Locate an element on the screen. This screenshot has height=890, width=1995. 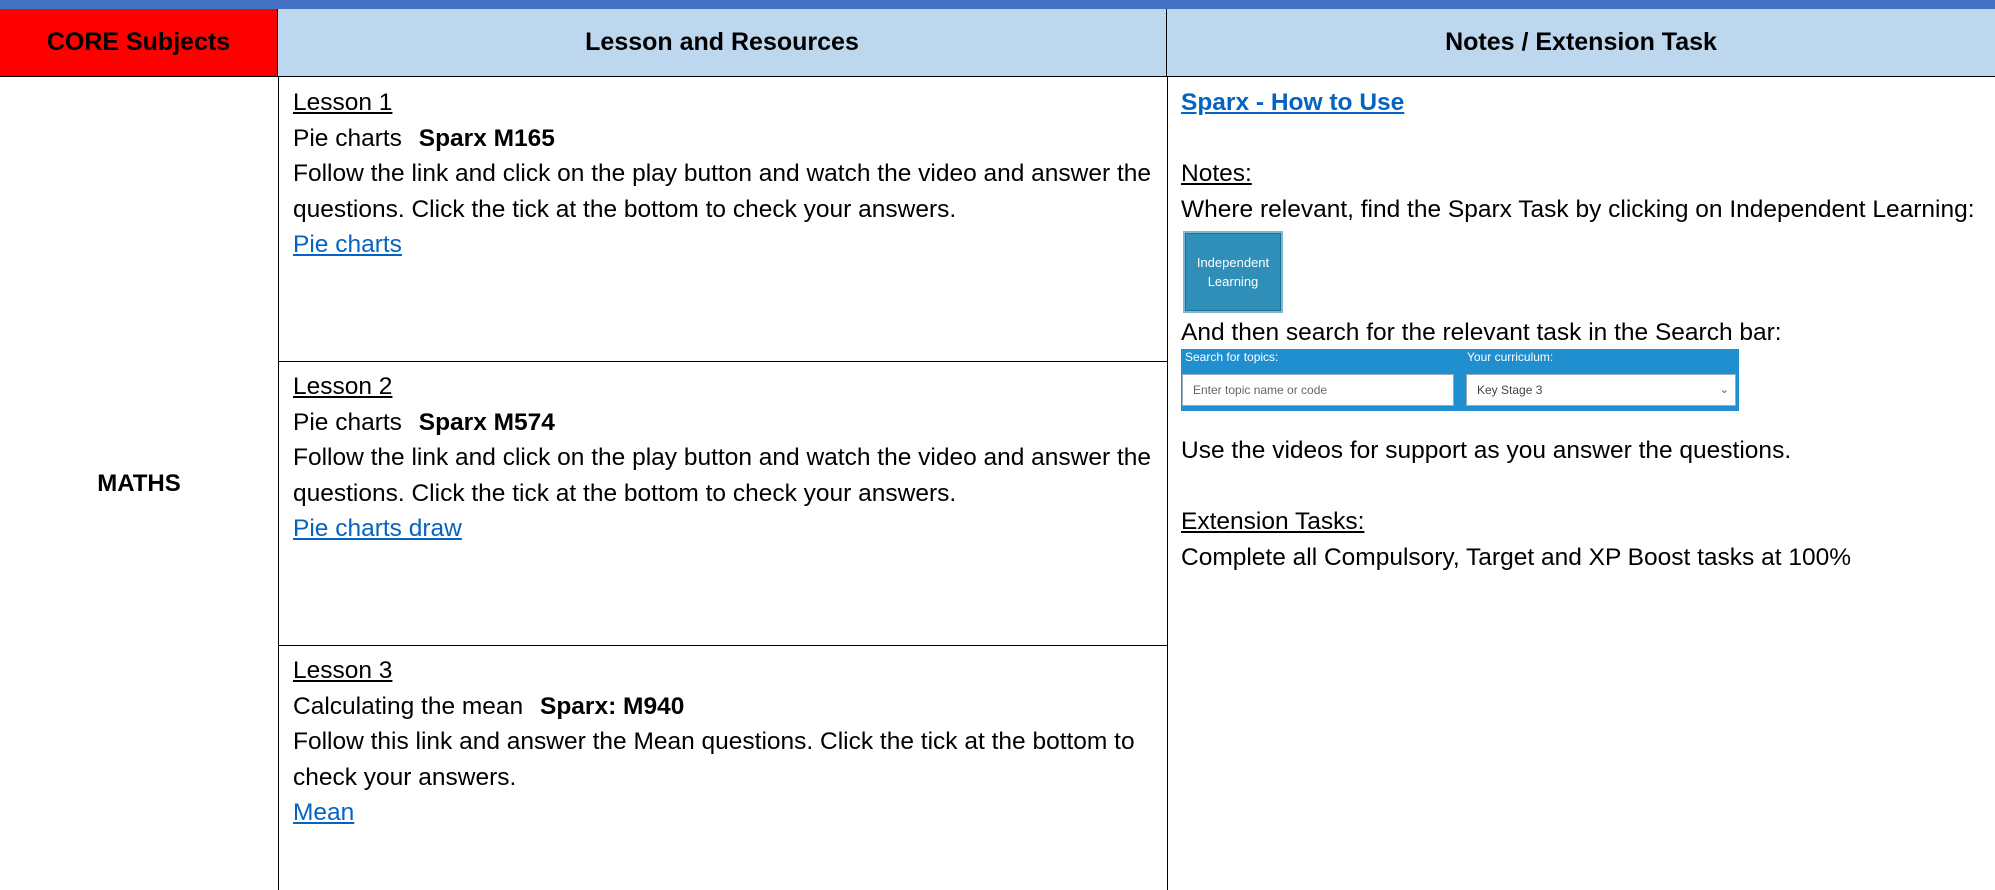
lesson-topic-line: Calculating the mean Sparx: M940 is located at coordinates (723, 707).